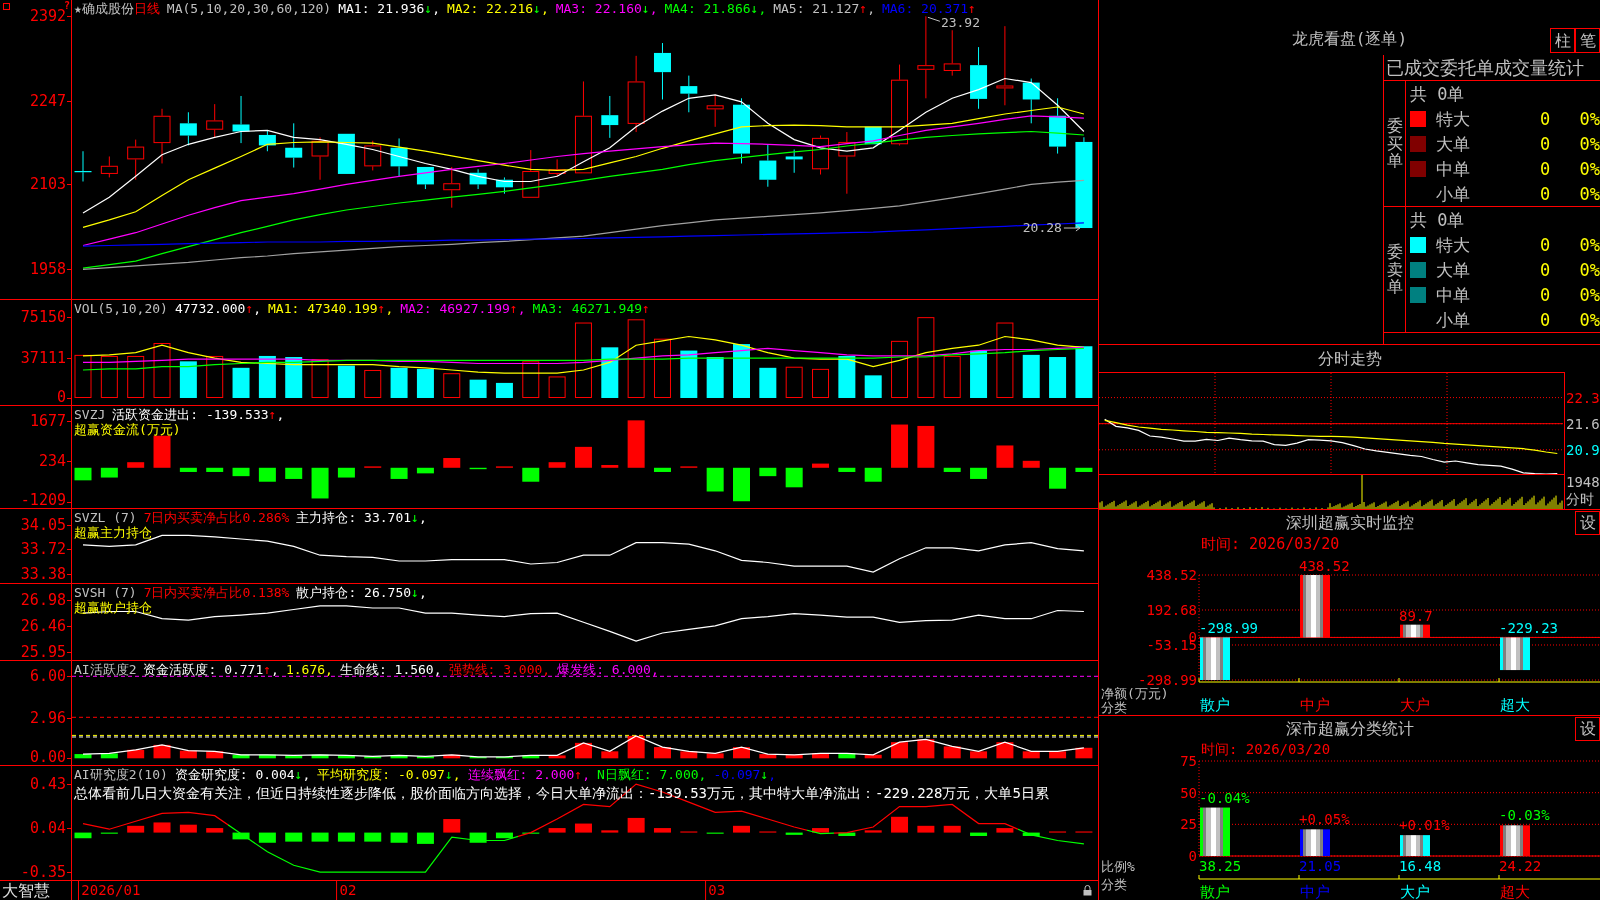  What do you see at coordinates (113, 532) in the screenshot?
I see `indicator-subtitle: 超赢主力持仓` at bounding box center [113, 532].